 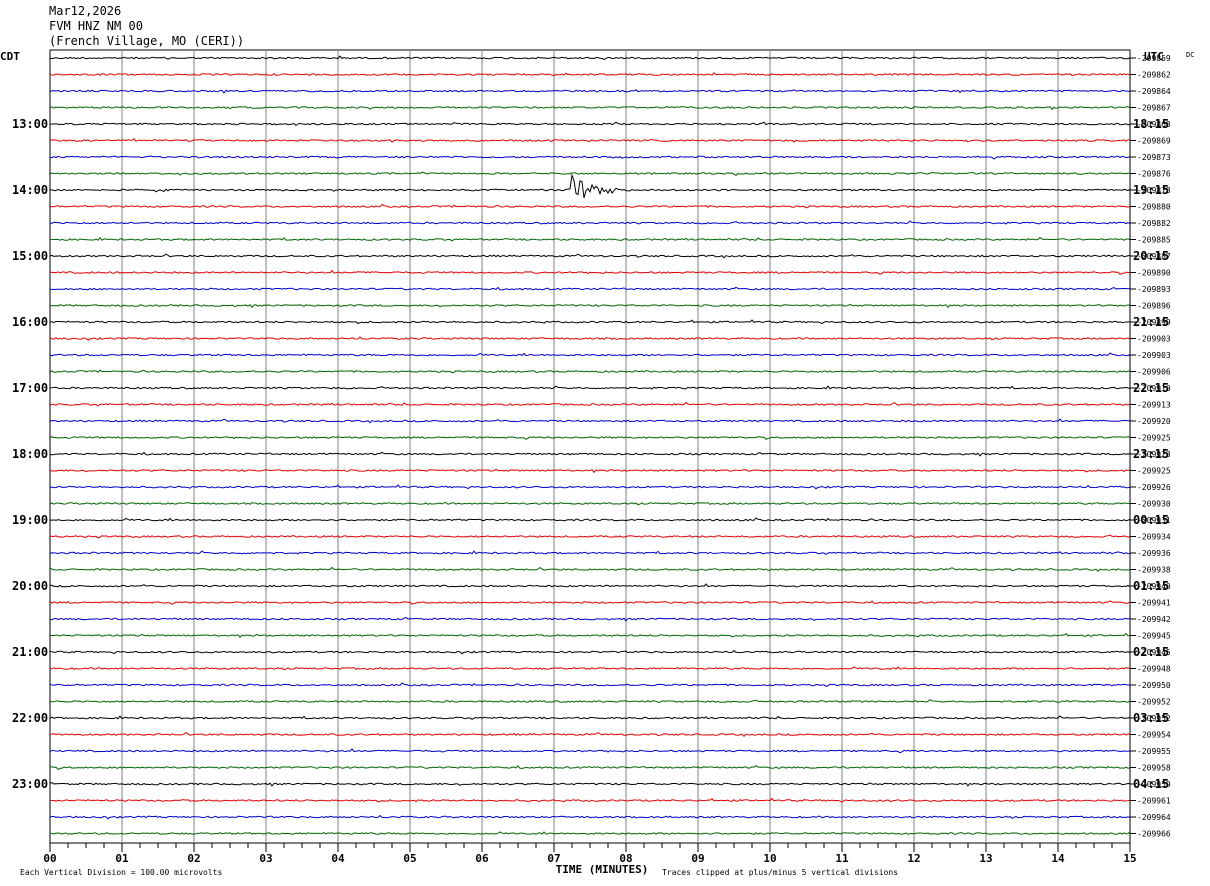 What do you see at coordinates (30, 190) in the screenshot?
I see `left-hour-label: 14:00` at bounding box center [30, 190].